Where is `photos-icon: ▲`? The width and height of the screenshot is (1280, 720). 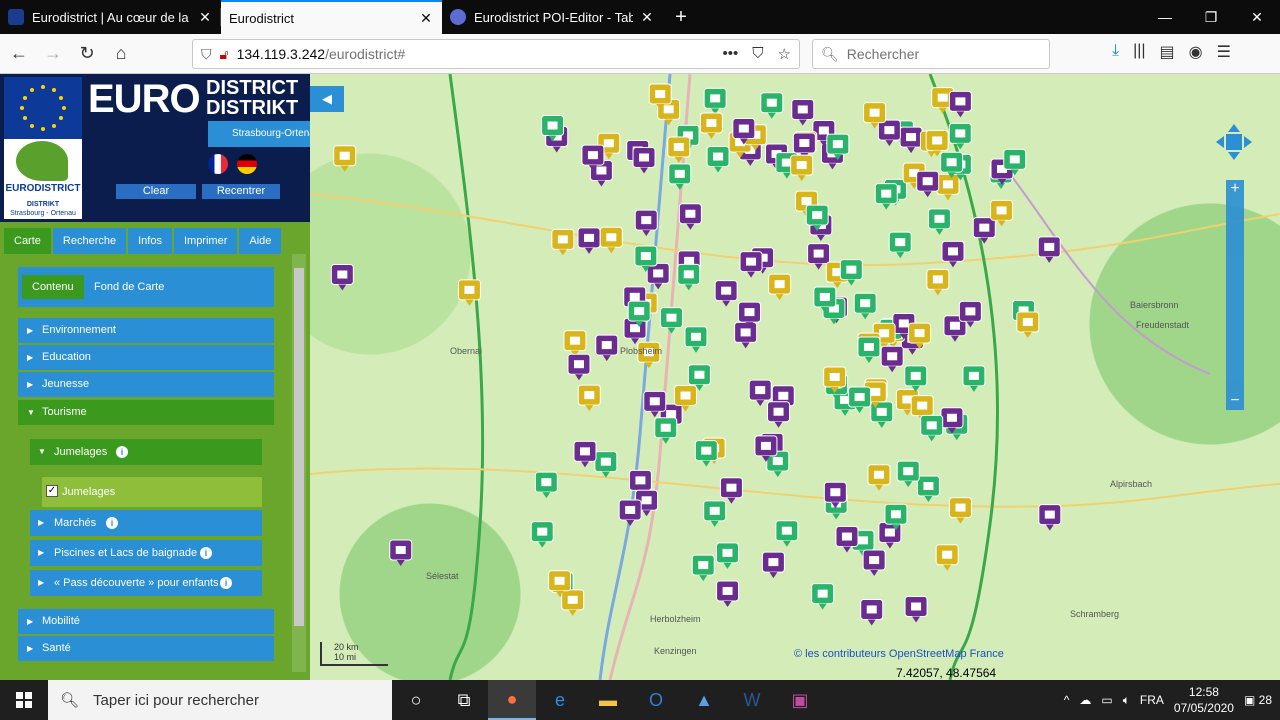
photos-icon: ▲ is located at coordinates (704, 700).